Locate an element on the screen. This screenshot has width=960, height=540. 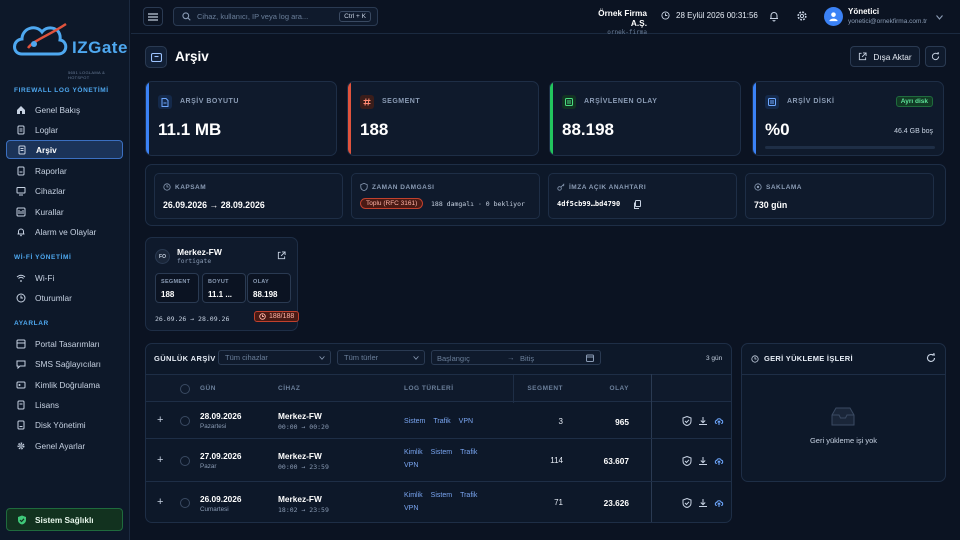
list-icon is located at coordinates (569, 102).